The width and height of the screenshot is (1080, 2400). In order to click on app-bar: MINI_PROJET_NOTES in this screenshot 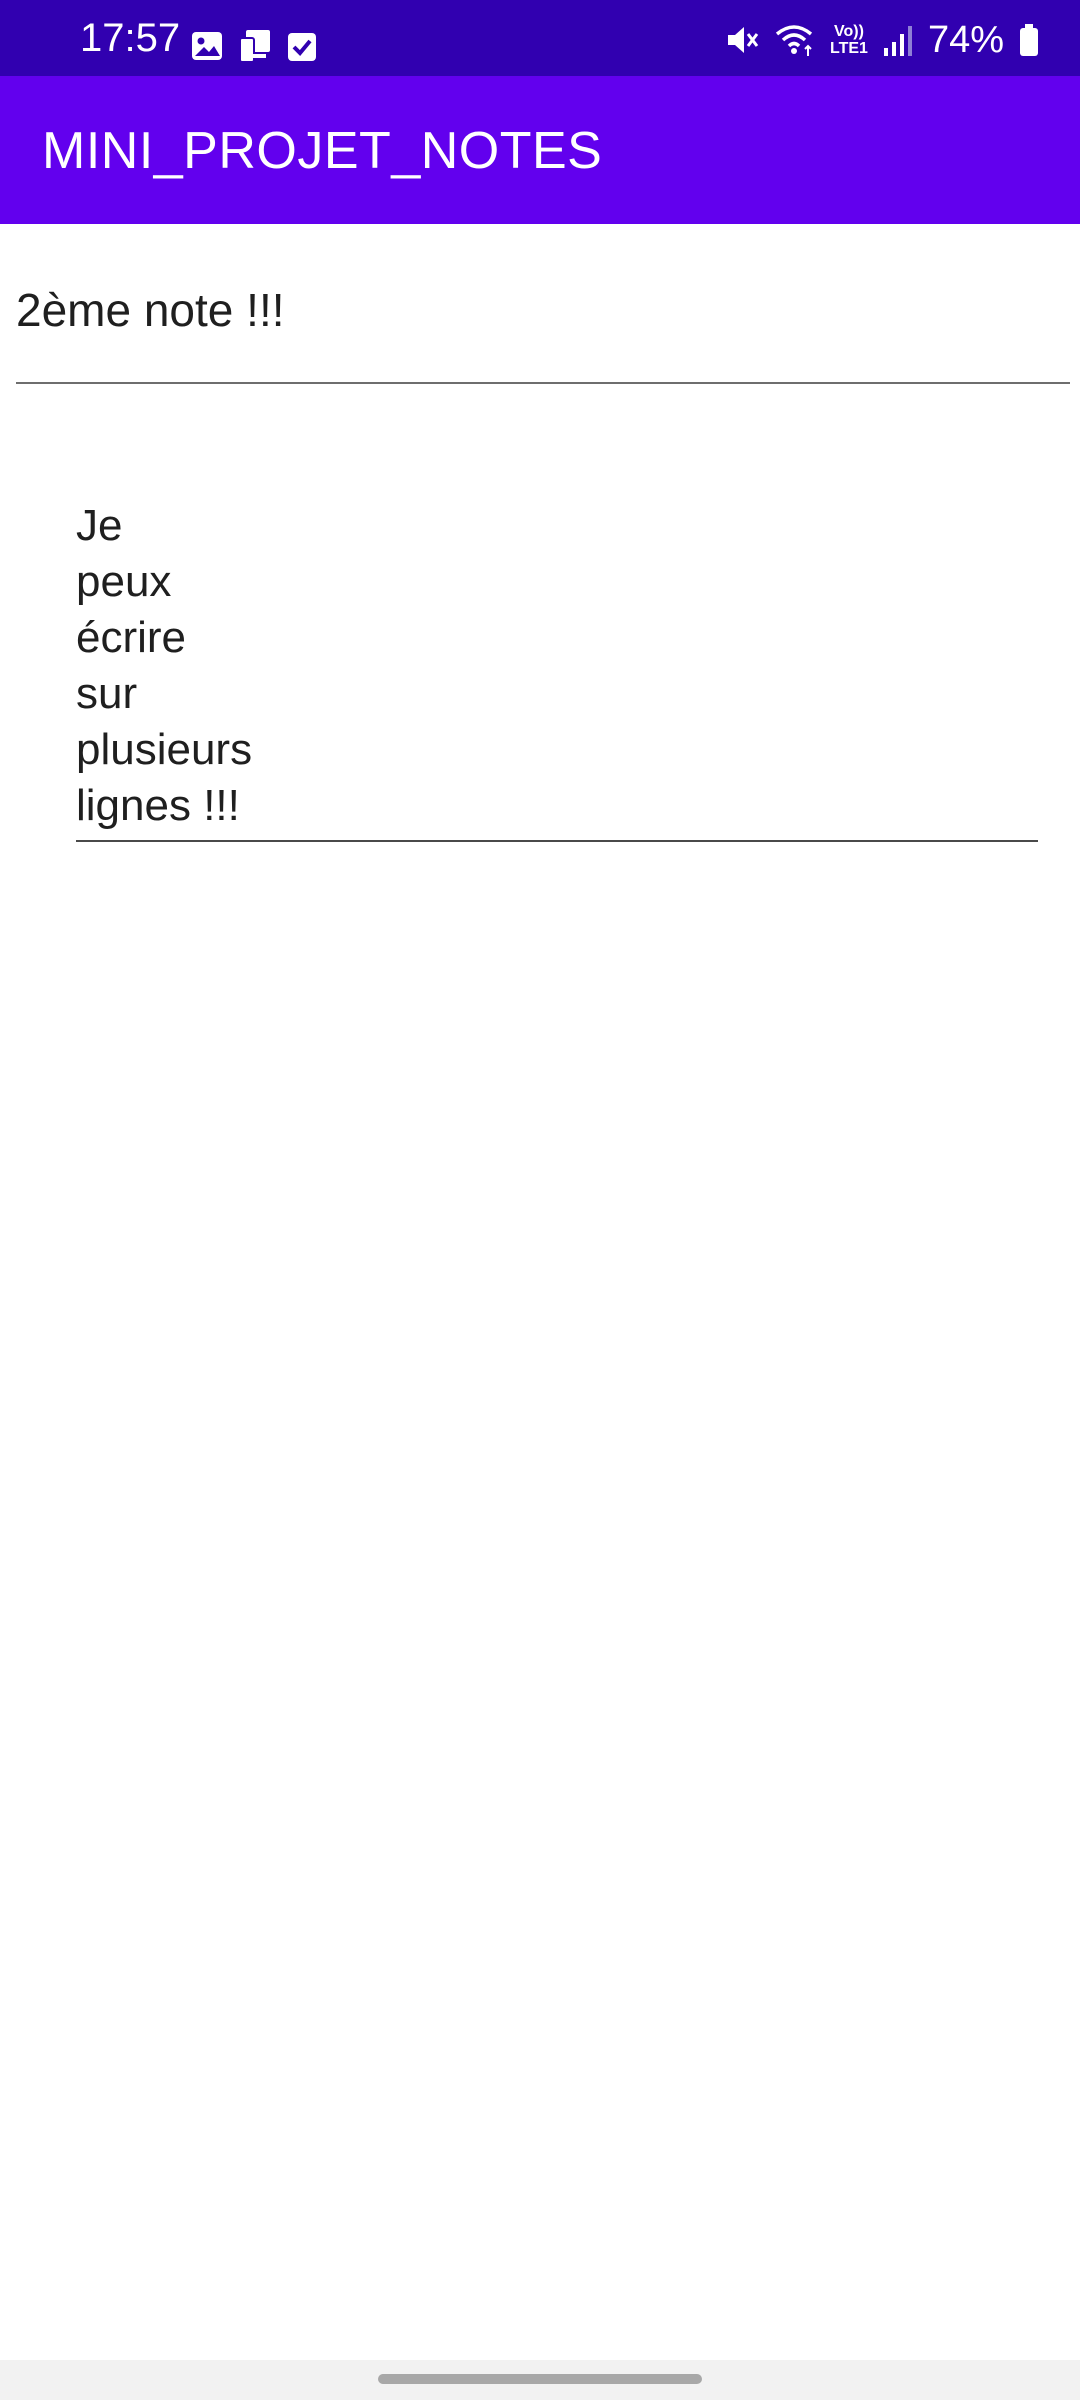, I will do `click(540, 150)`.